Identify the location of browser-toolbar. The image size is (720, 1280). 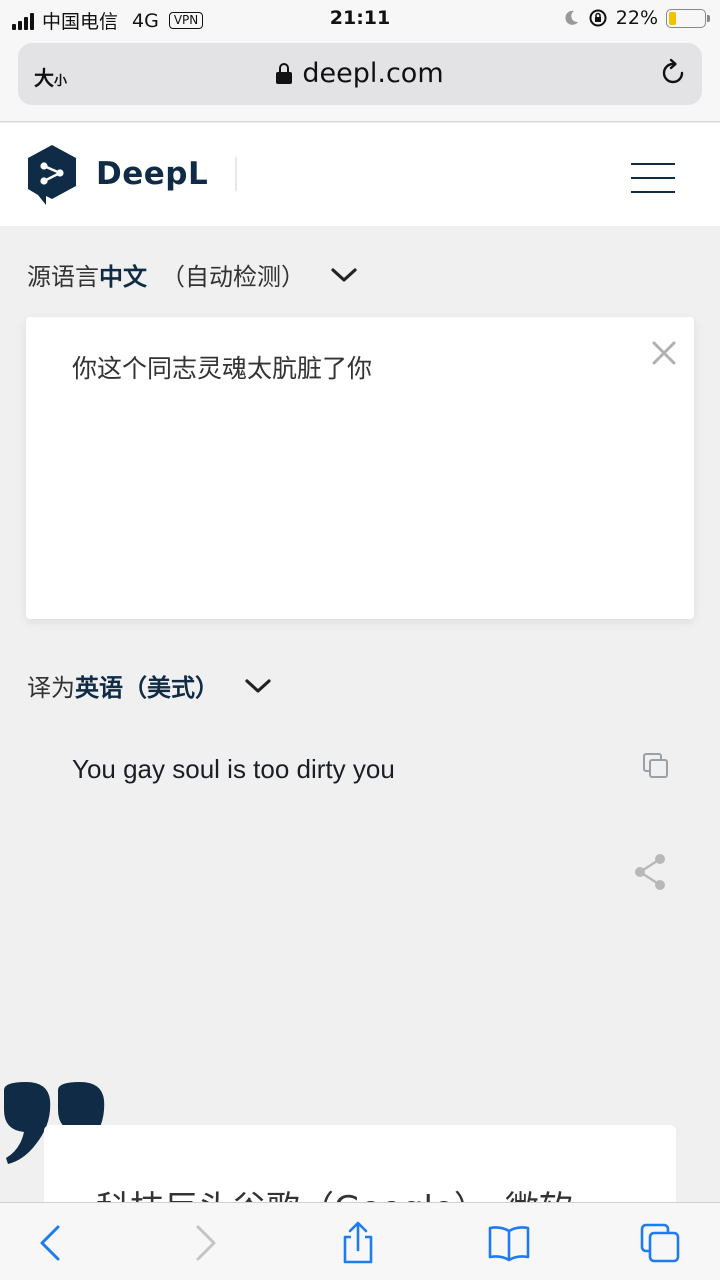
(360, 1241).